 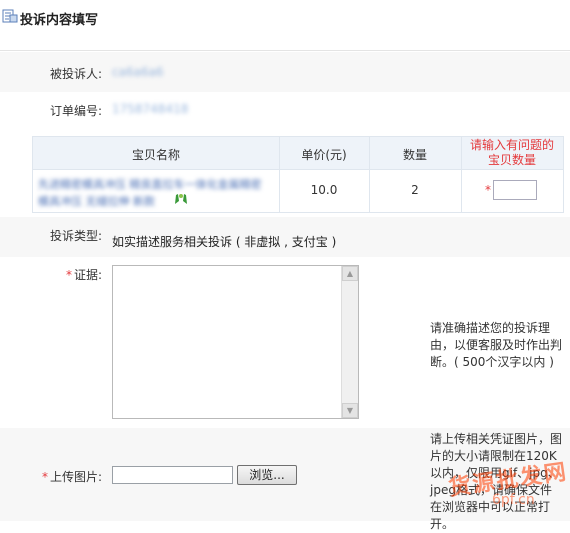 What do you see at coordinates (87, 275) in the screenshot?
I see `evidence-label-text: 证据:` at bounding box center [87, 275].